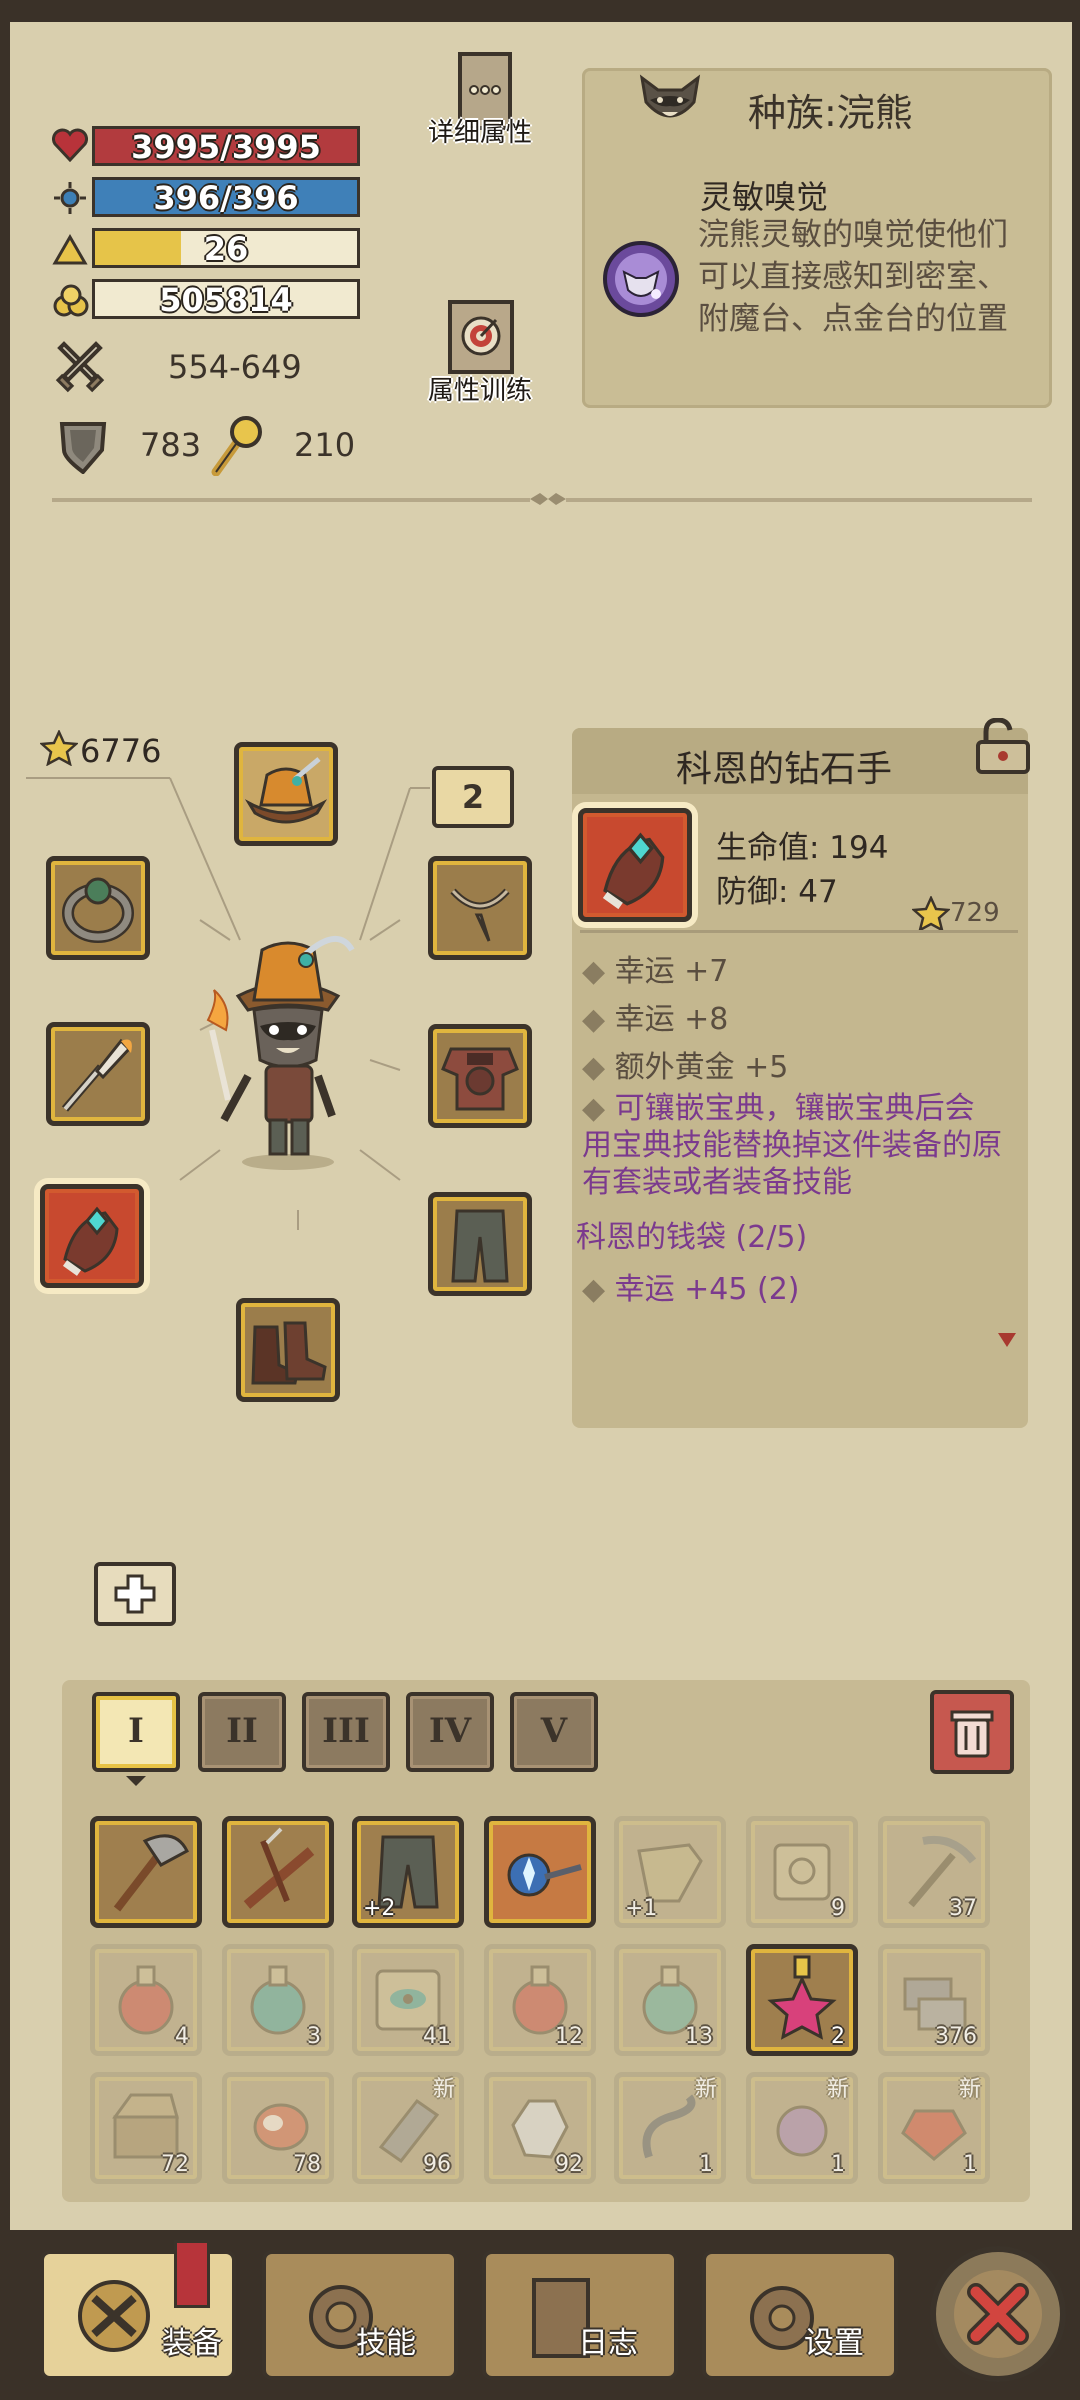  Describe the element at coordinates (278, 2128) in the screenshot. I see `inventory-item-meat: 78` at that location.